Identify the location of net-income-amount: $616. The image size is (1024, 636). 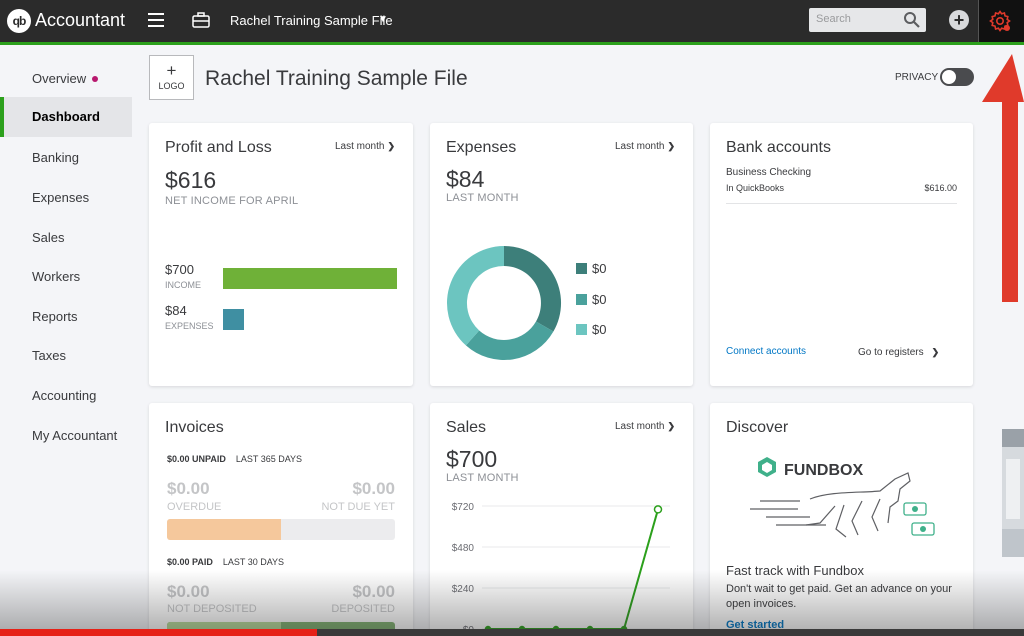
(191, 180).